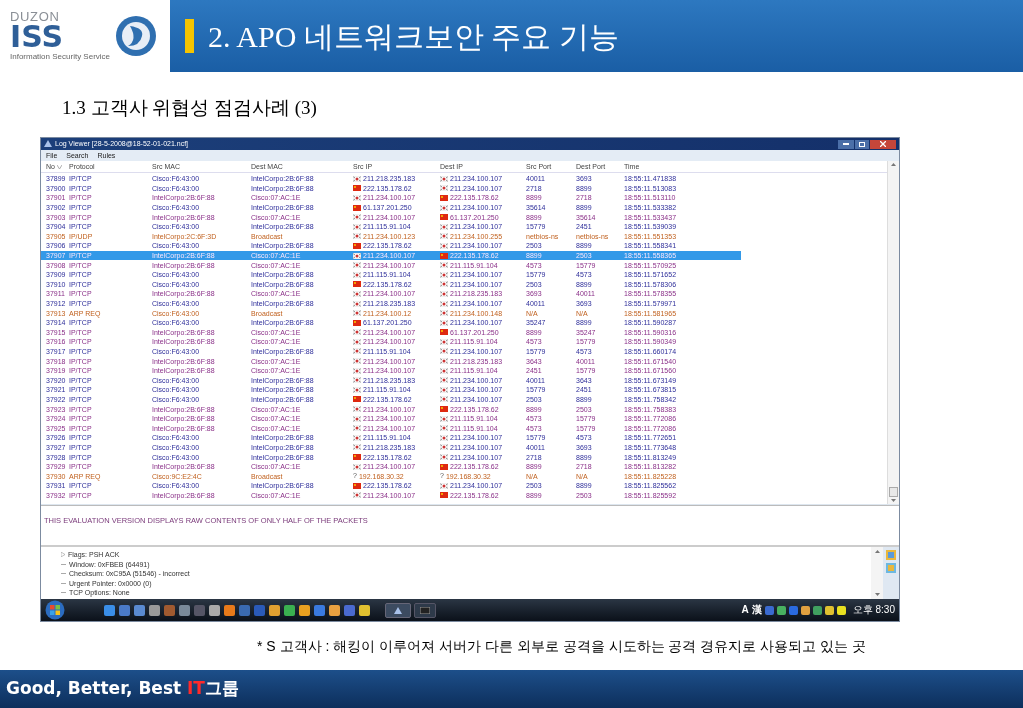  What do you see at coordinates (60, 56) in the screenshot?
I see `logo-tagline: Information Security Service` at bounding box center [60, 56].